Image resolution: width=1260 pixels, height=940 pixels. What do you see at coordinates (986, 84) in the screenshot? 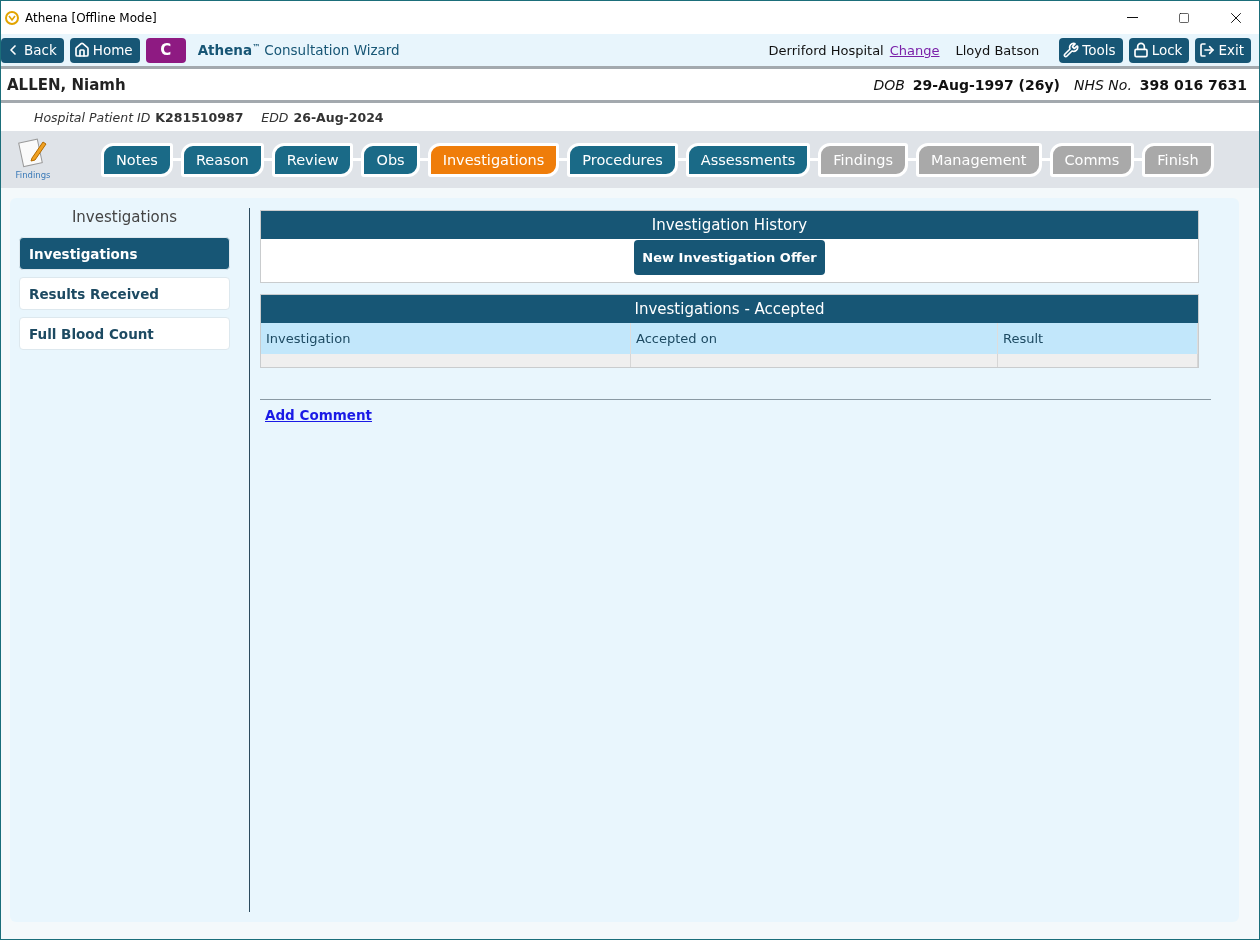
I see `dob-value: 29-Aug-1997 (26y)` at bounding box center [986, 84].